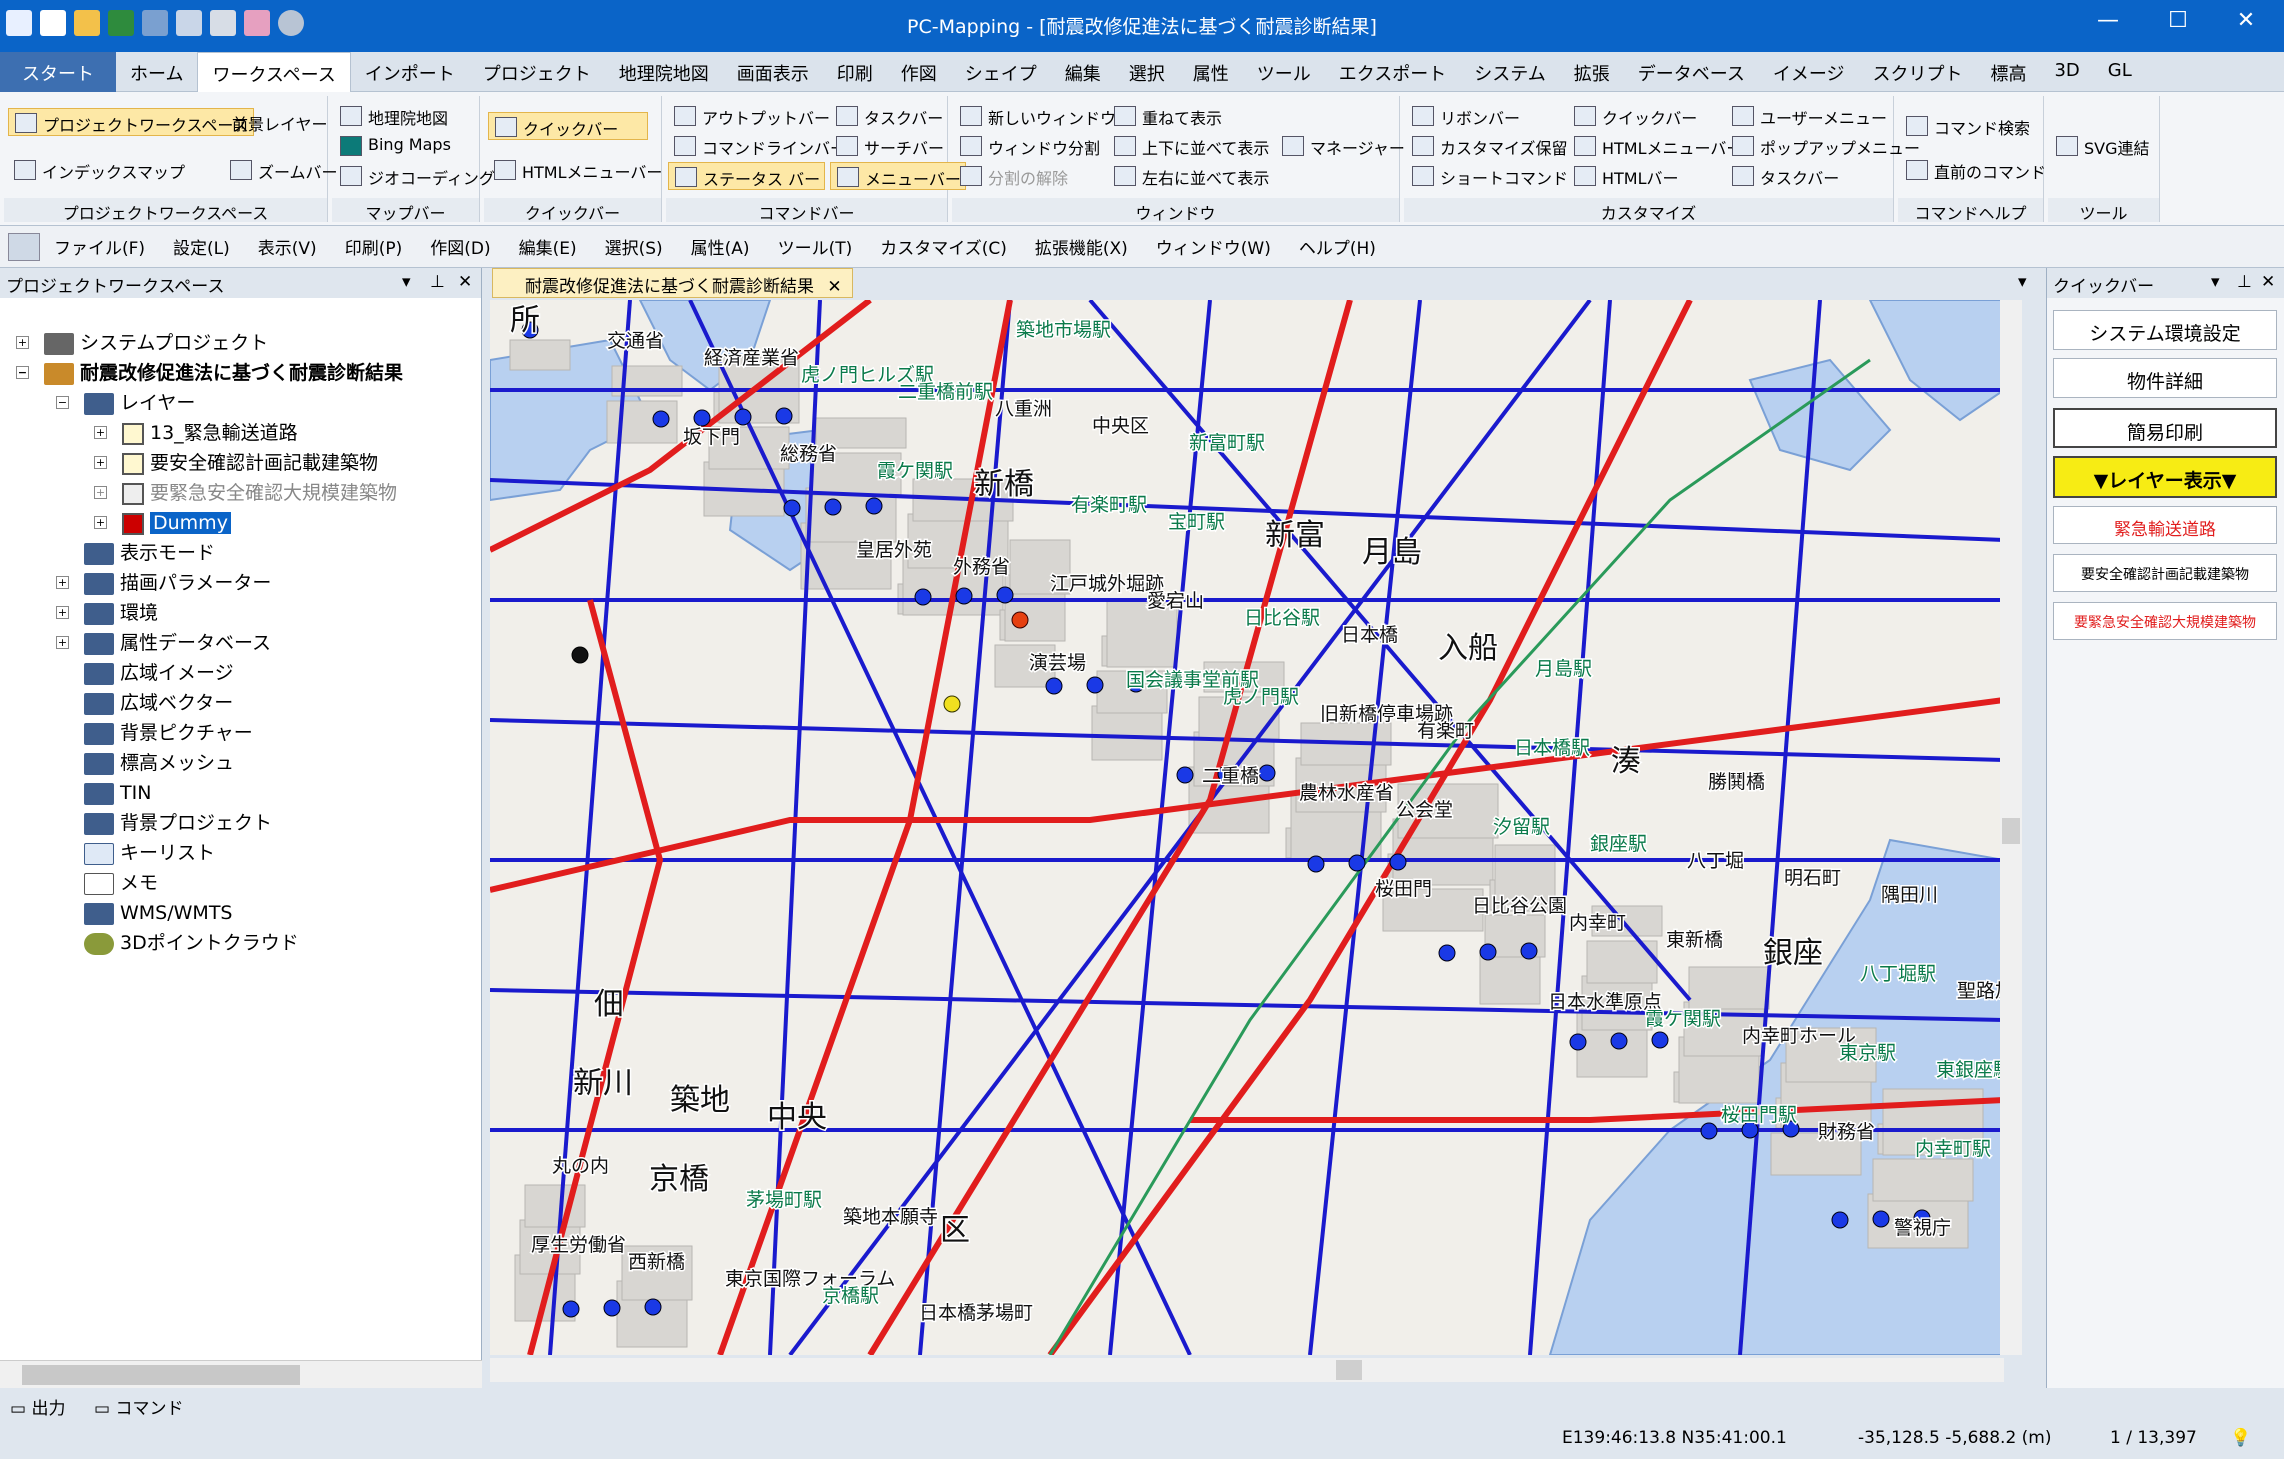 The image size is (2284, 1459). Describe the element at coordinates (1691, 72) in the screenshot. I see `ribbon-tab: データベース` at that location.